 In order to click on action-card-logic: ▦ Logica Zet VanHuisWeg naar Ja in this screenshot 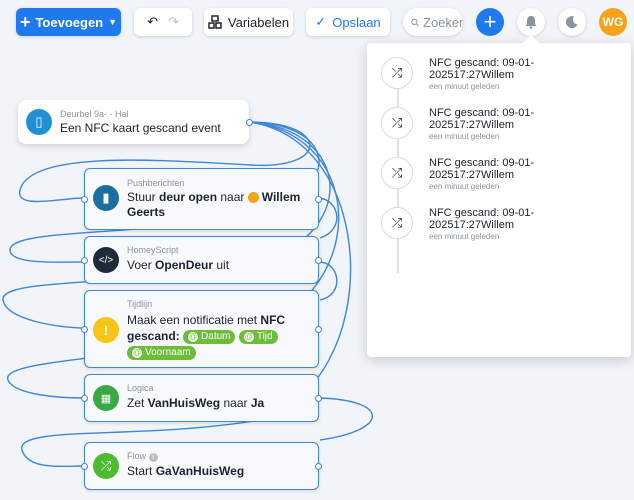, I will do `click(201, 398)`.